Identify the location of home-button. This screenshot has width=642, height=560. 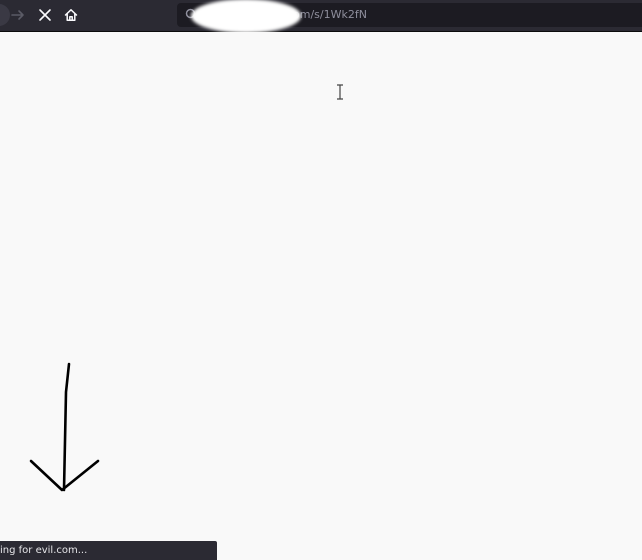
(71, 15).